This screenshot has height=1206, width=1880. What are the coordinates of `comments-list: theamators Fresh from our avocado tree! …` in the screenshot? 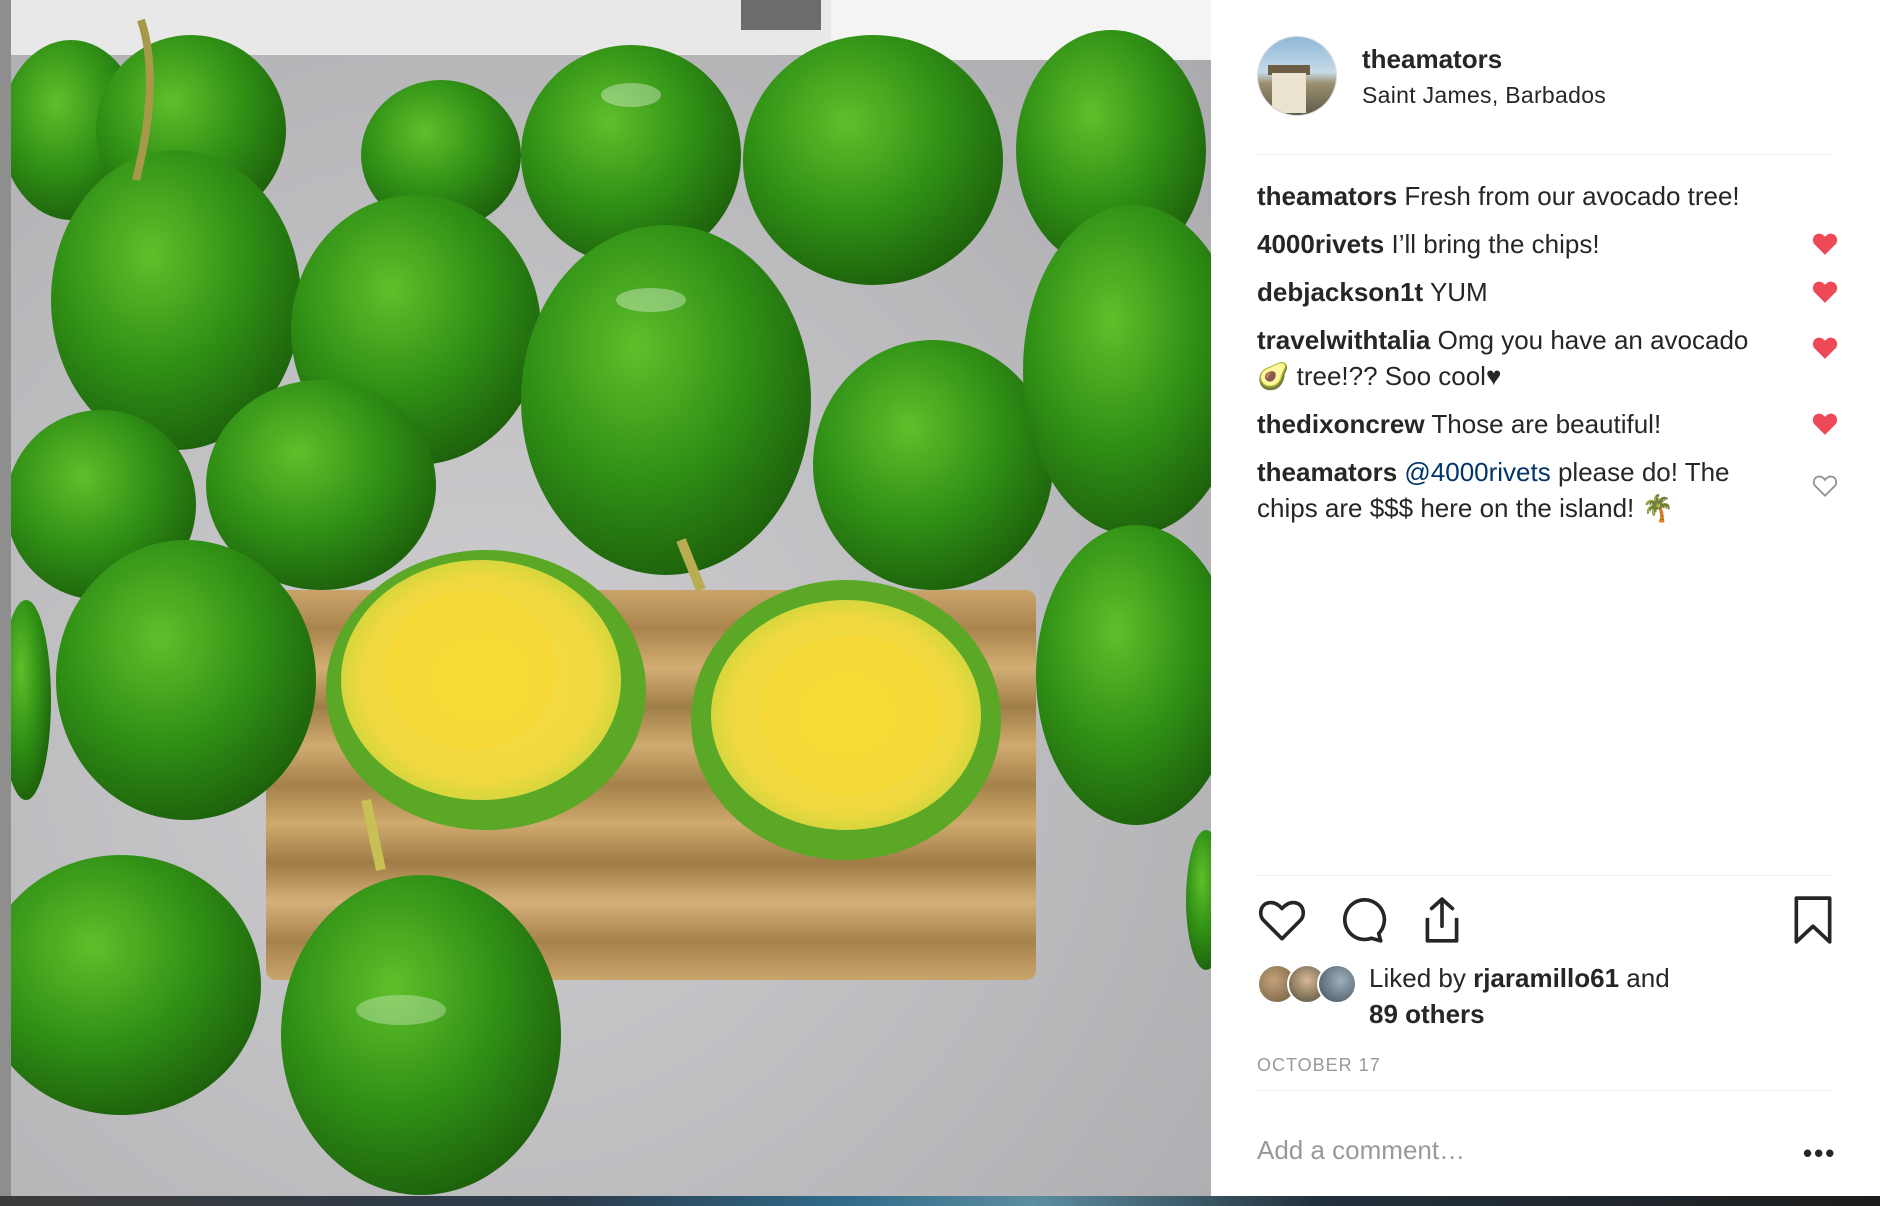 It's located at (1547, 358).